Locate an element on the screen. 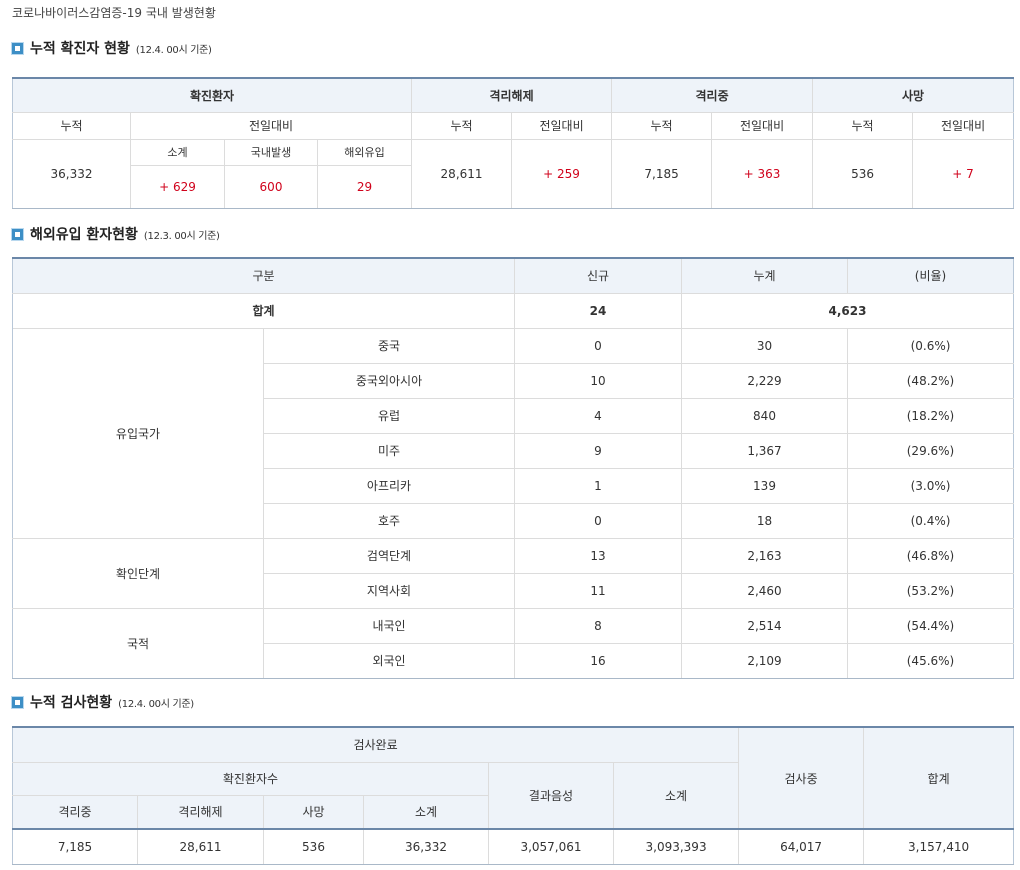 This screenshot has height=870, width=1020. row-ratio: (46.8%) is located at coordinates (930, 555).